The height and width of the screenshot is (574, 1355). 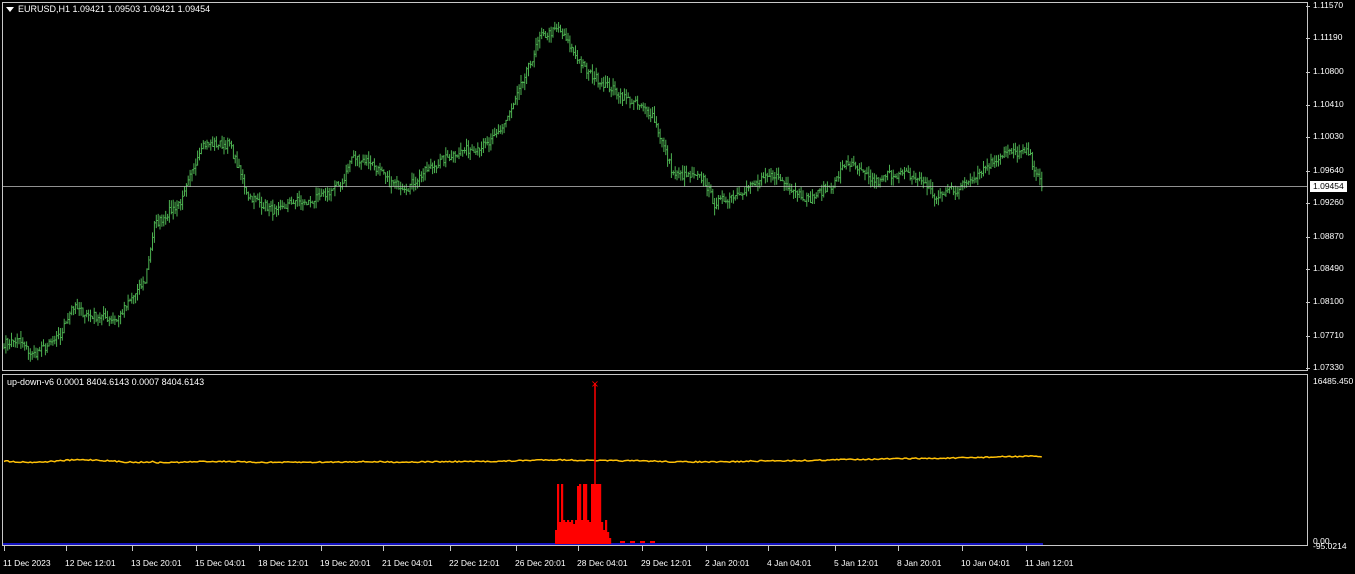 I want to click on dropdown-arrow-icon, so click(x=10, y=9).